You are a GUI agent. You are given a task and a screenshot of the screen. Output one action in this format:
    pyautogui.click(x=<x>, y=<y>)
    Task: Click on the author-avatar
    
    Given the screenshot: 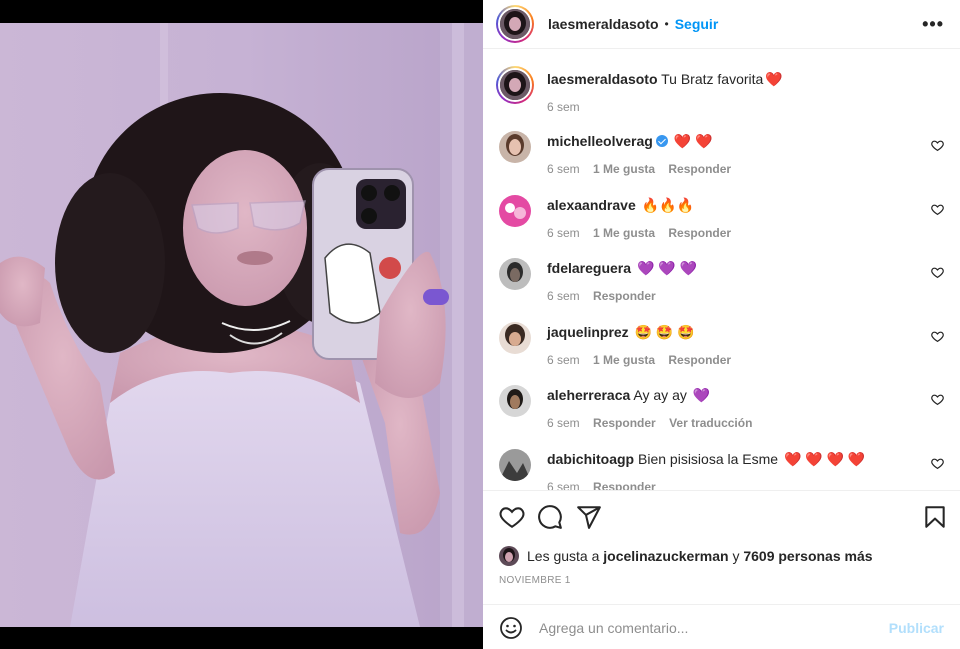 What is the action you would take?
    pyautogui.click(x=515, y=24)
    